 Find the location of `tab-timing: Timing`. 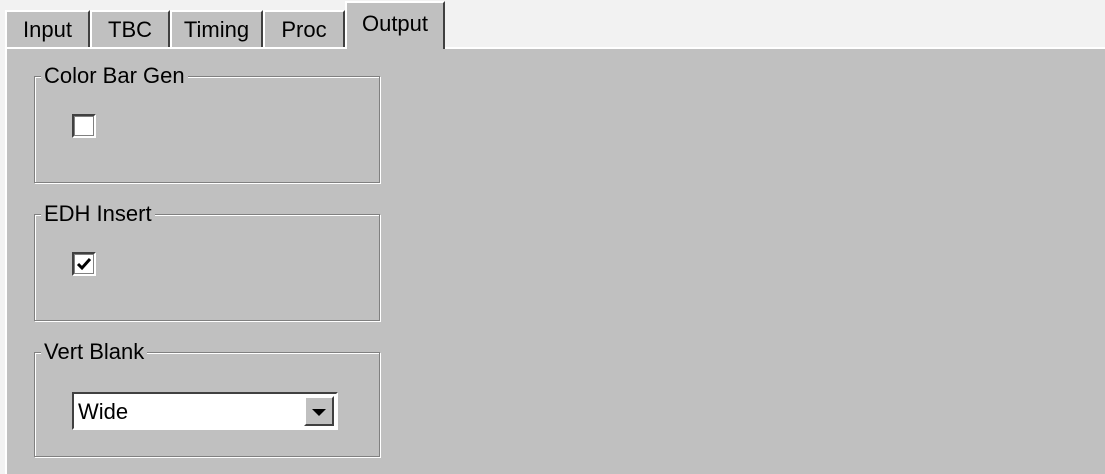

tab-timing: Timing is located at coordinates (216, 29).